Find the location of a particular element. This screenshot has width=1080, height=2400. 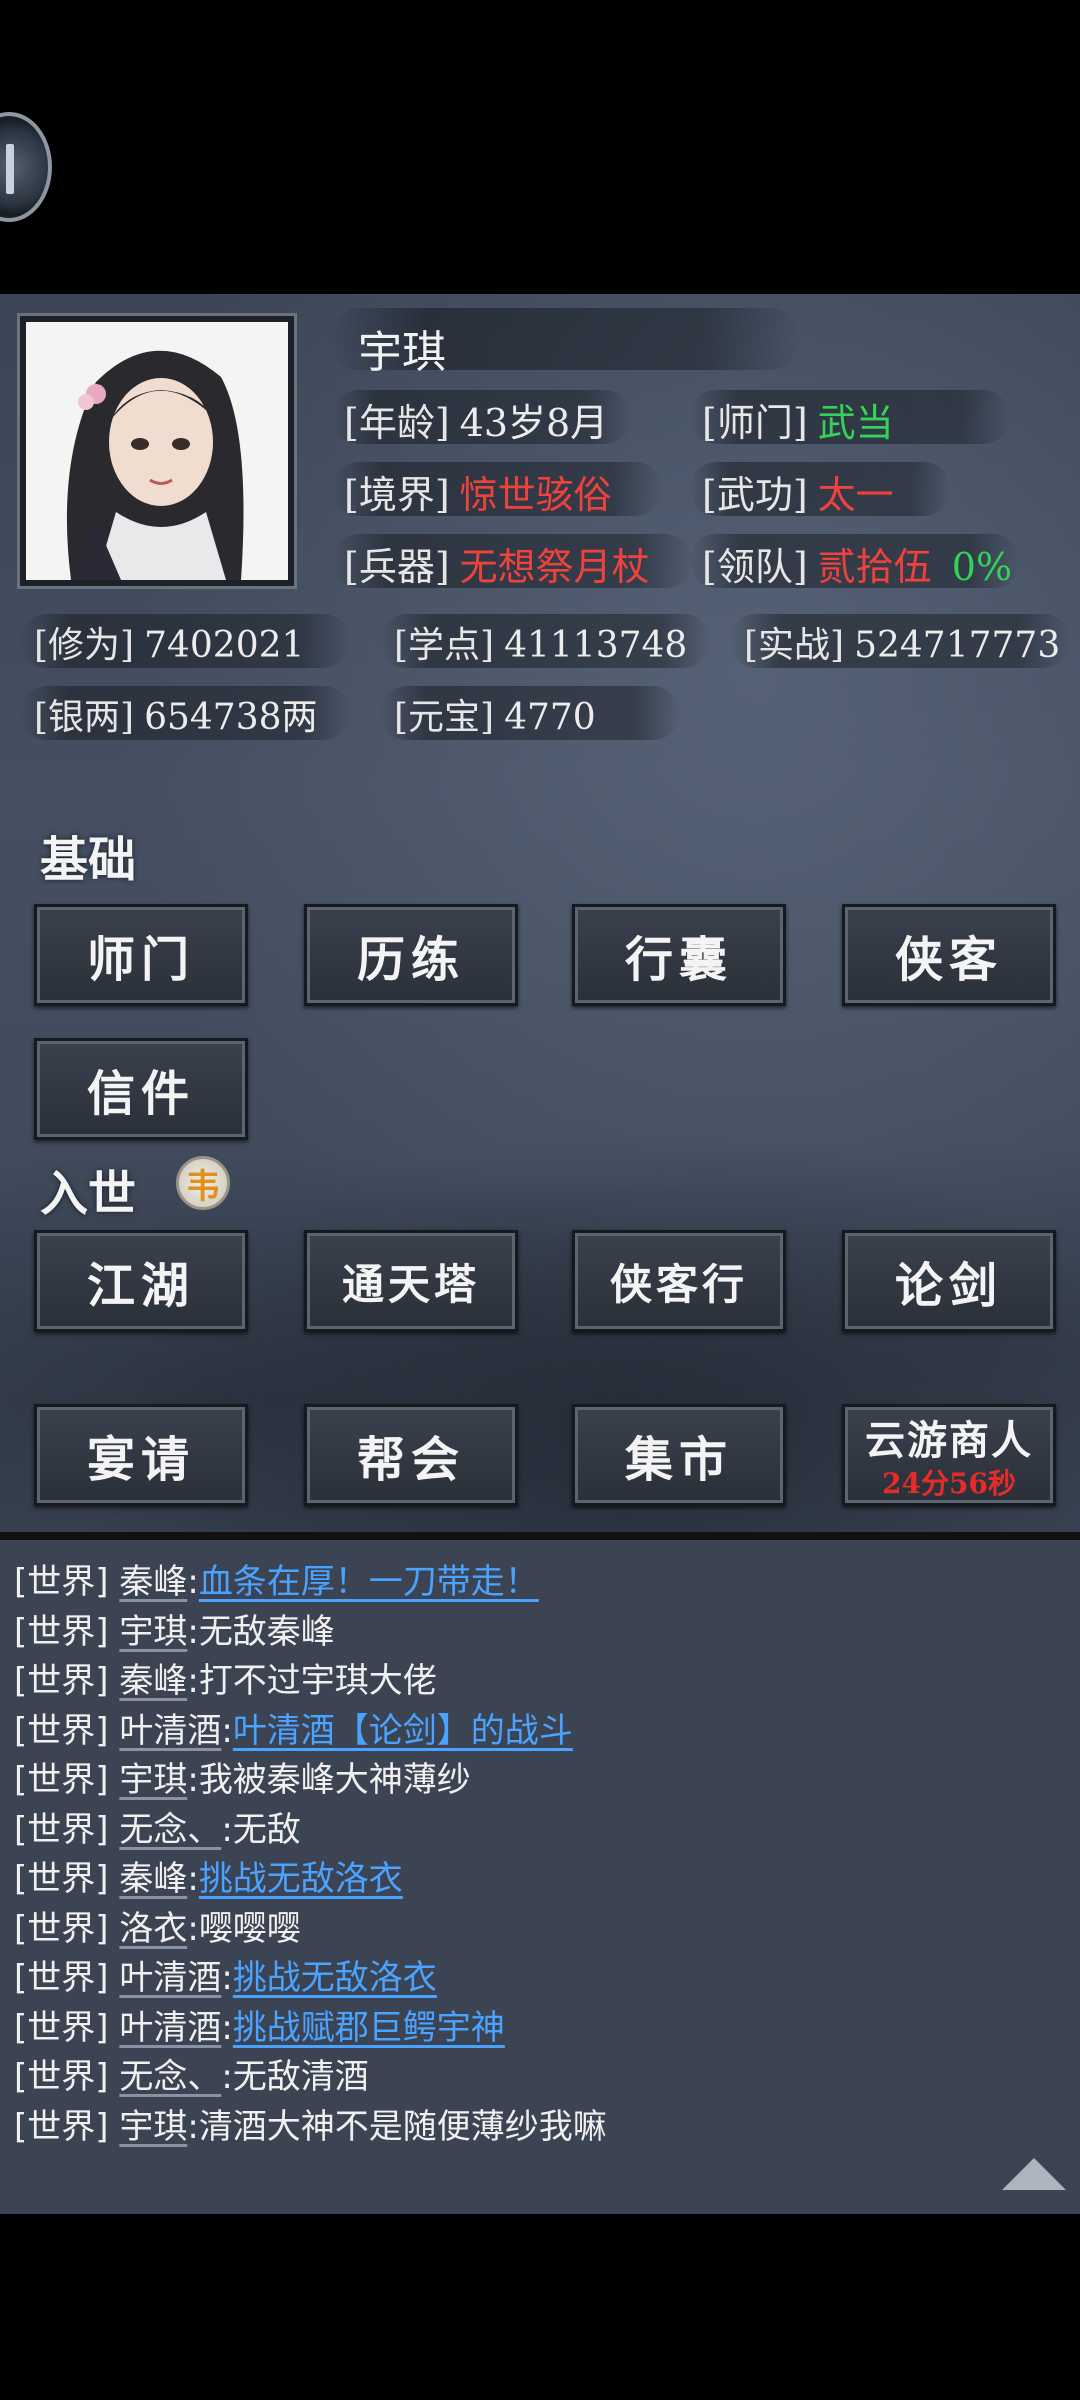

character-portrait is located at coordinates (157, 451).